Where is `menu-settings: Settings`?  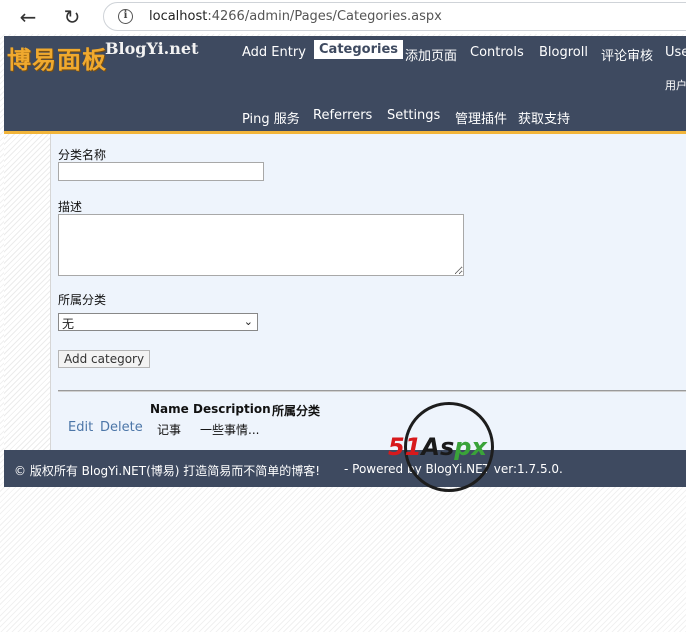 menu-settings: Settings is located at coordinates (413, 115).